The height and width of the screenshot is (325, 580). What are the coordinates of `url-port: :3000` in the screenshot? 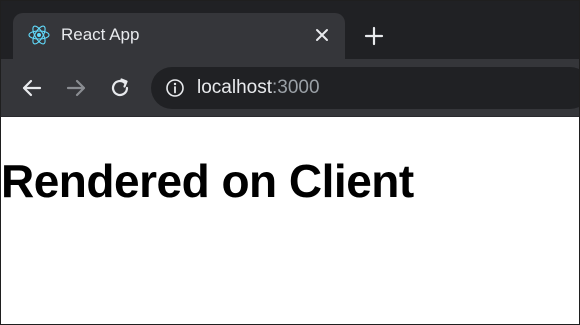 It's located at (296, 87).